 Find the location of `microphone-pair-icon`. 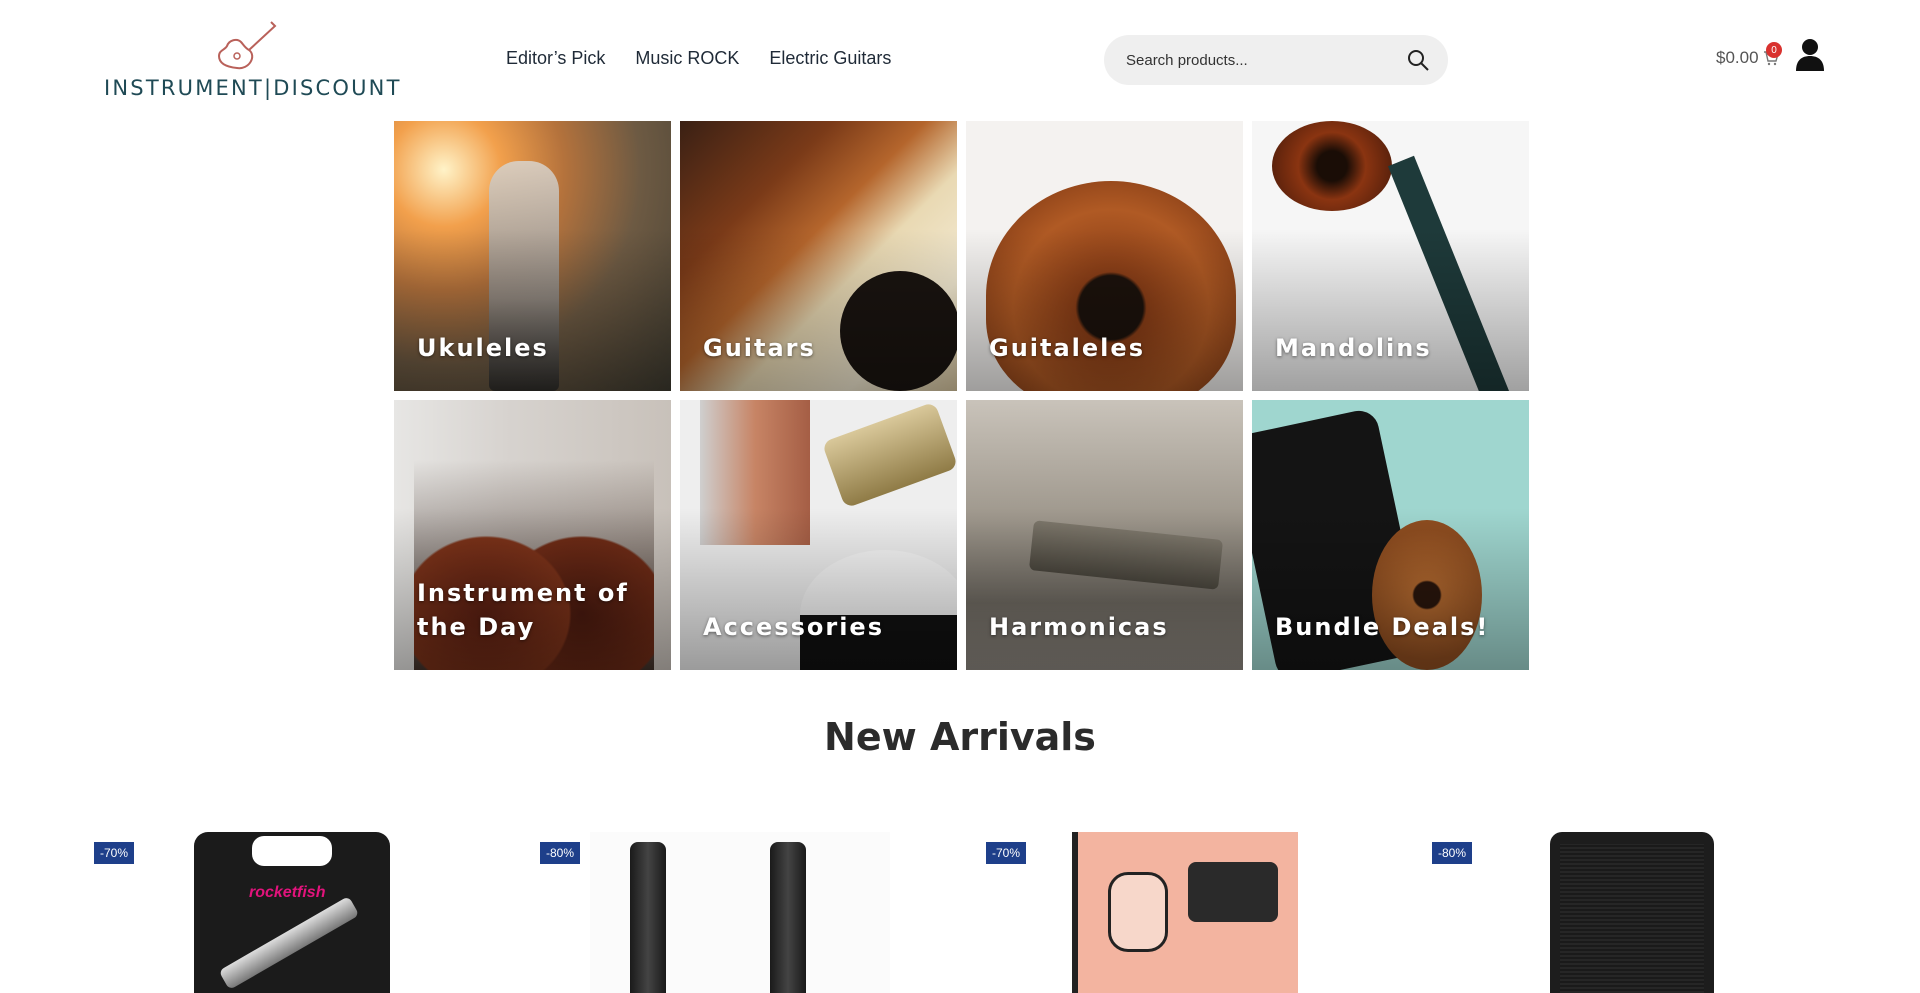

microphone-pair-icon is located at coordinates (740, 912).